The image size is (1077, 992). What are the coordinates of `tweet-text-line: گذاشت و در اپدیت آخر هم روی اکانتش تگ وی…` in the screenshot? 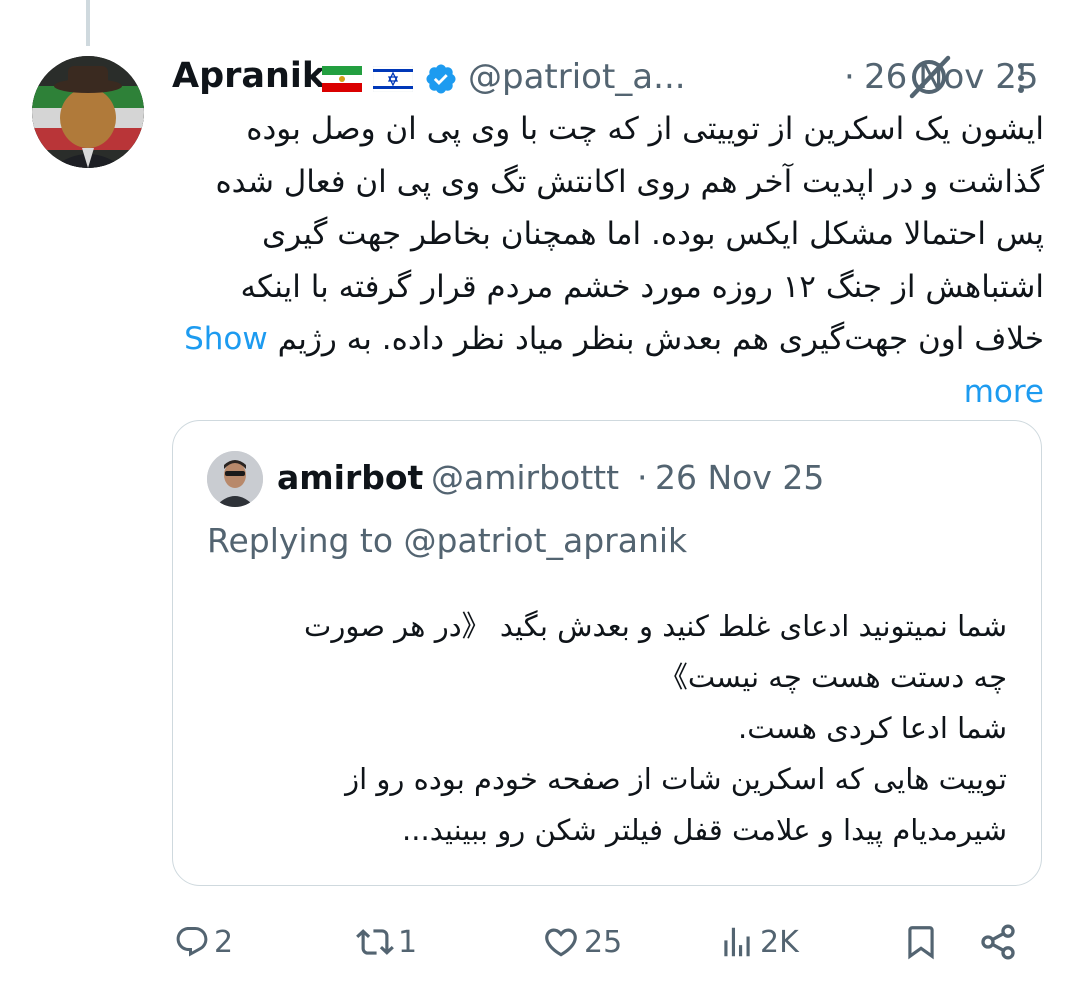 It's located at (629, 181).